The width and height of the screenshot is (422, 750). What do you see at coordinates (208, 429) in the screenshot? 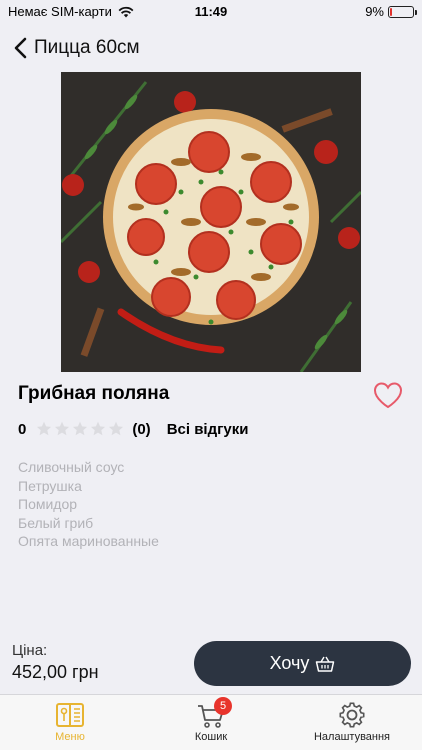
I see `all-reviews-link: Всі відгуки` at bounding box center [208, 429].